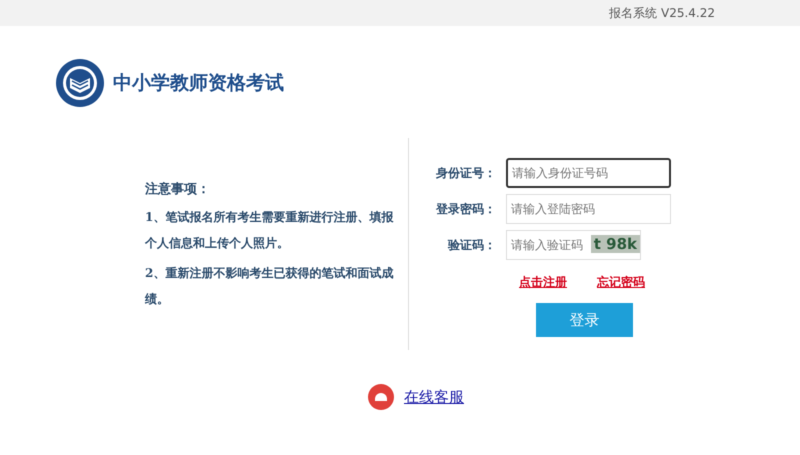  I want to click on version-label: 报名系统 V25.4.22, so click(662, 13).